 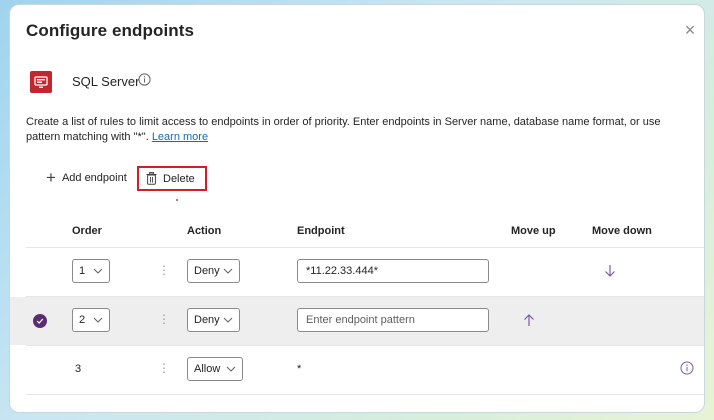 I want to click on order-value: 1, so click(x=82, y=271).